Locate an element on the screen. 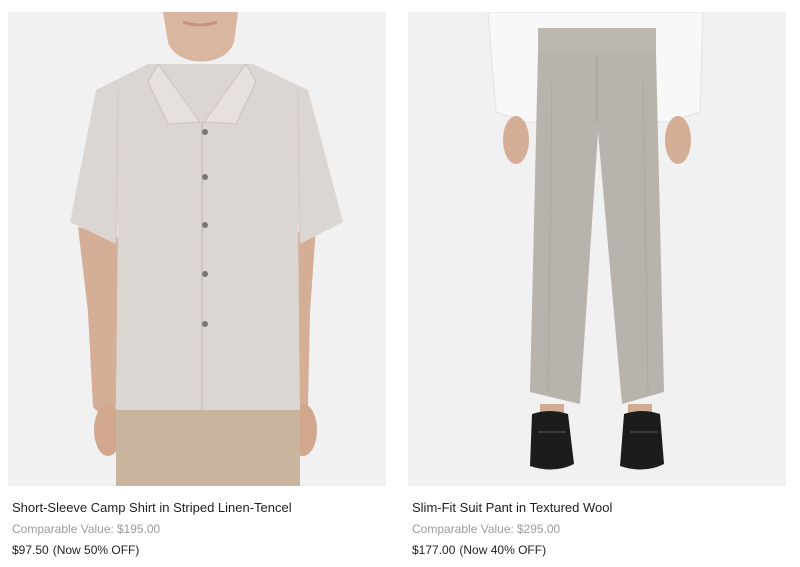  sale-price: $97.50 is located at coordinates (30, 550).